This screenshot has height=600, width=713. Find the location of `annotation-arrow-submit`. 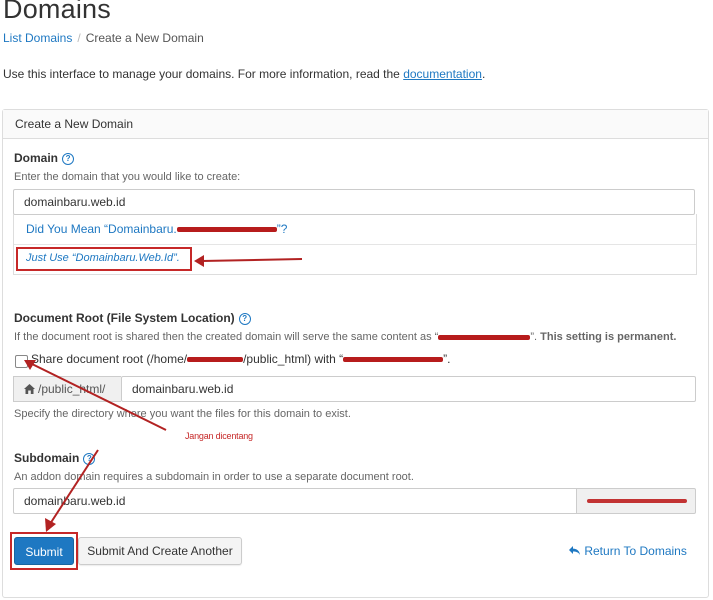

annotation-arrow-submit is located at coordinates (72, 490).